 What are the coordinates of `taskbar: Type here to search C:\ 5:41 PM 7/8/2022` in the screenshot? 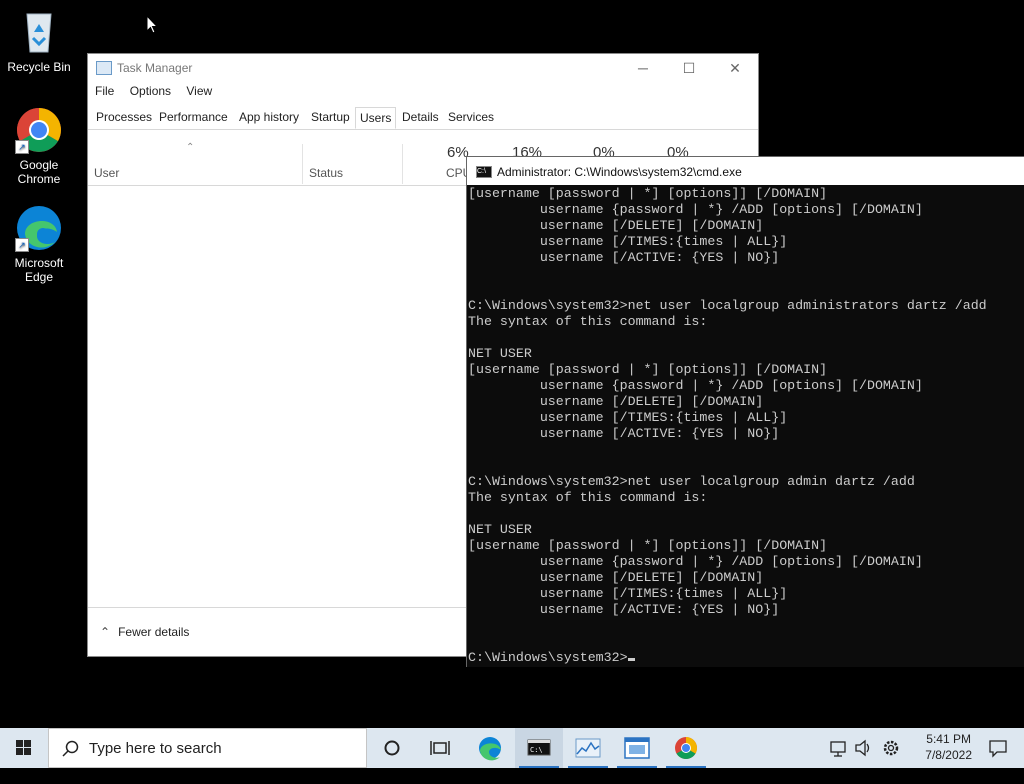 It's located at (512, 748).